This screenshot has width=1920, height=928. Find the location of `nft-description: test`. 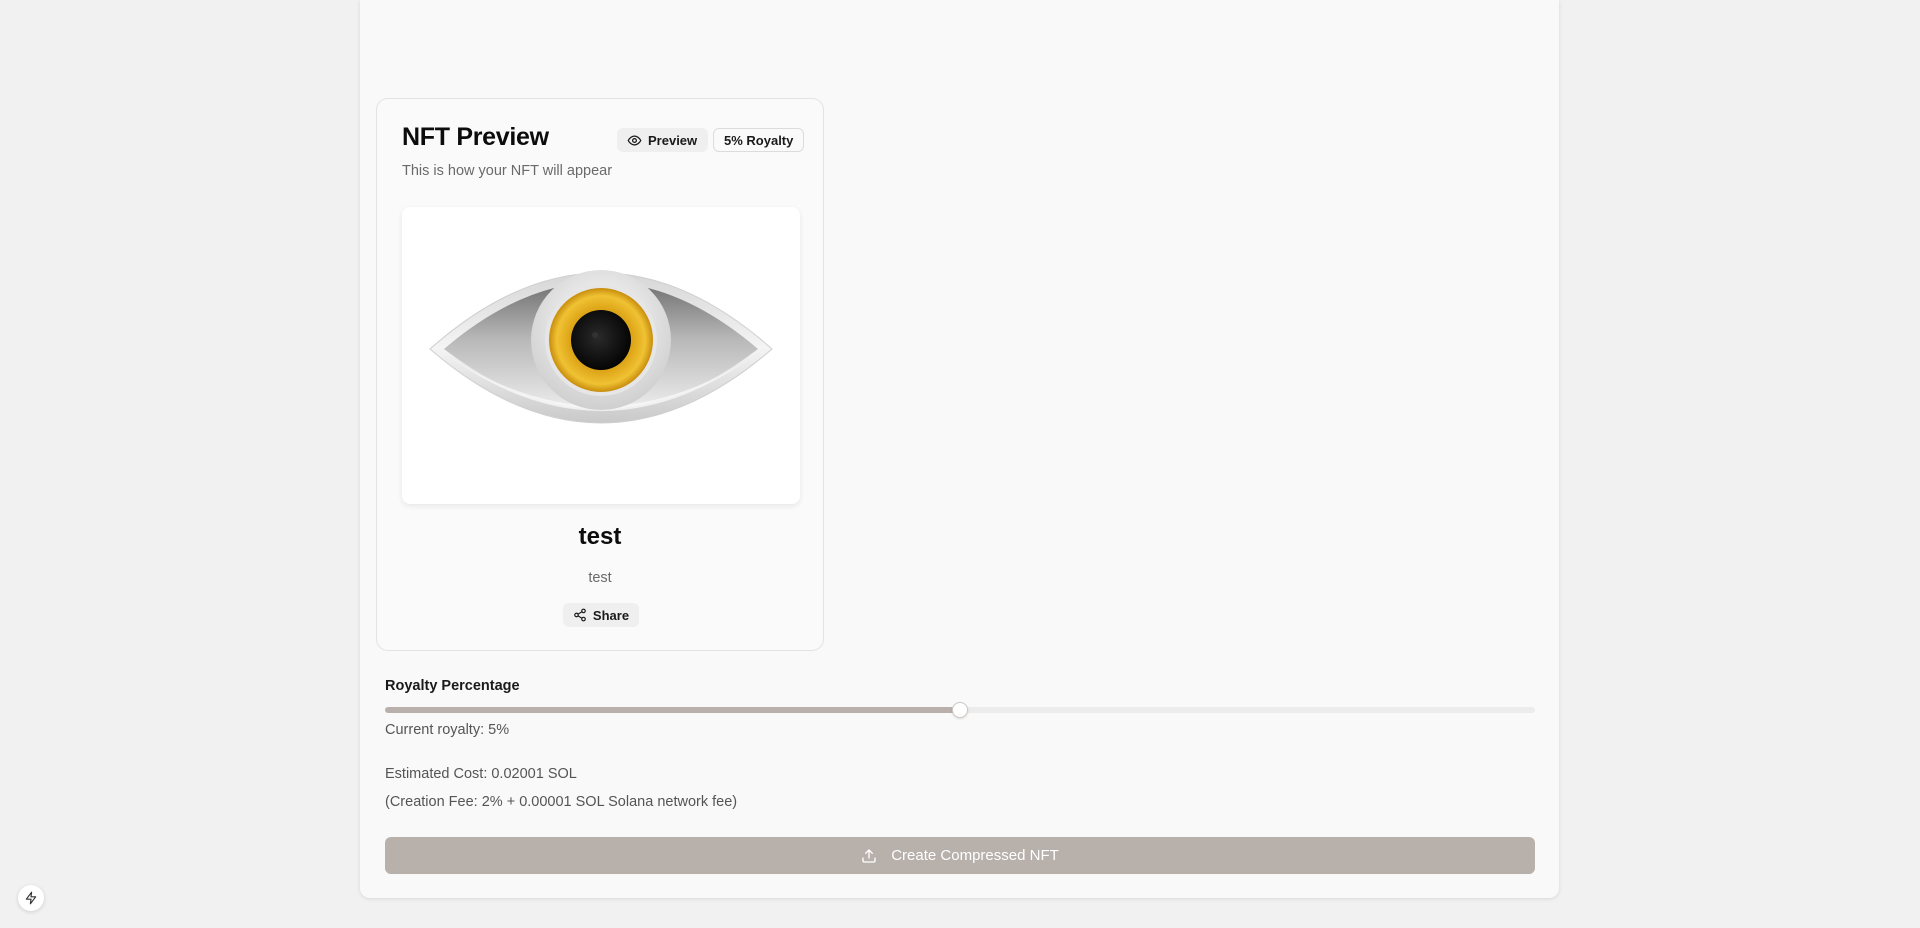

nft-description: test is located at coordinates (600, 578).